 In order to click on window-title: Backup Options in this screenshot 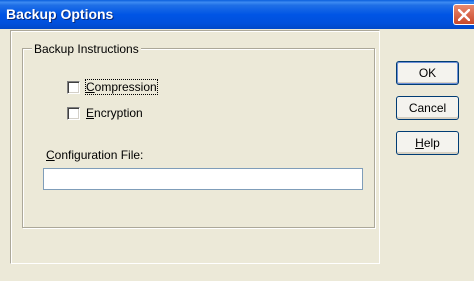, I will do `click(60, 14)`.